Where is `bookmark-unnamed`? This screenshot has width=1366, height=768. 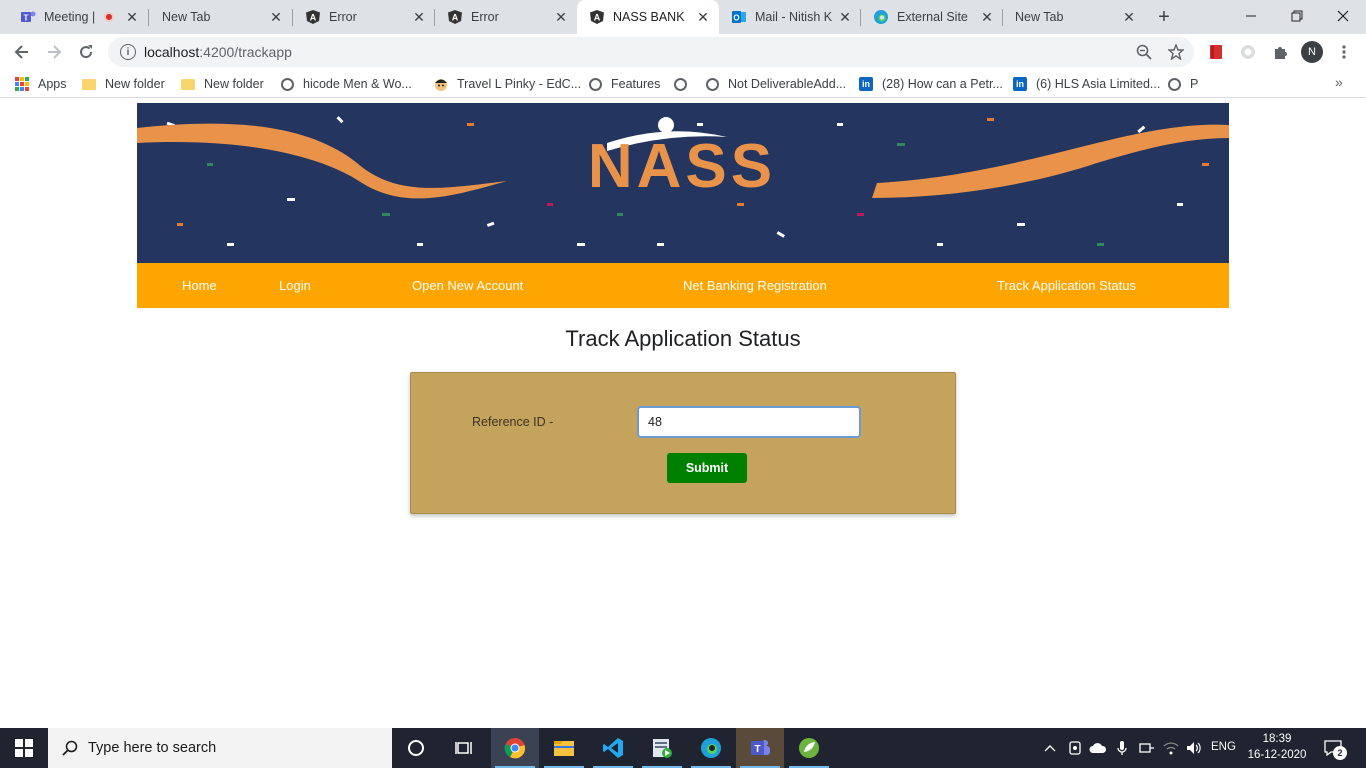
bookmark-unnamed is located at coordinates (684, 84).